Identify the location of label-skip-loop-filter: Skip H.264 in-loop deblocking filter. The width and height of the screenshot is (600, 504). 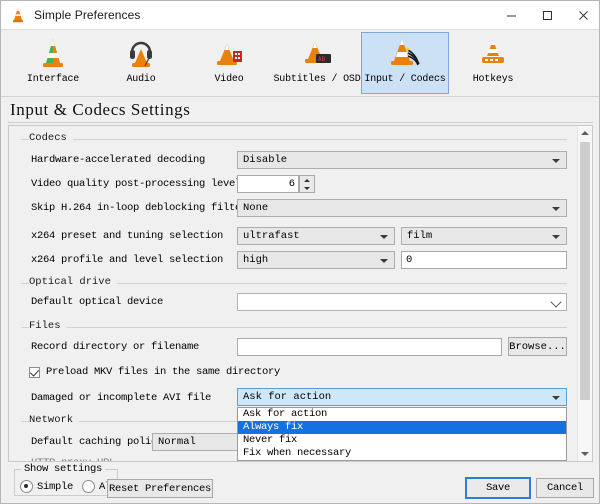
(139, 208).